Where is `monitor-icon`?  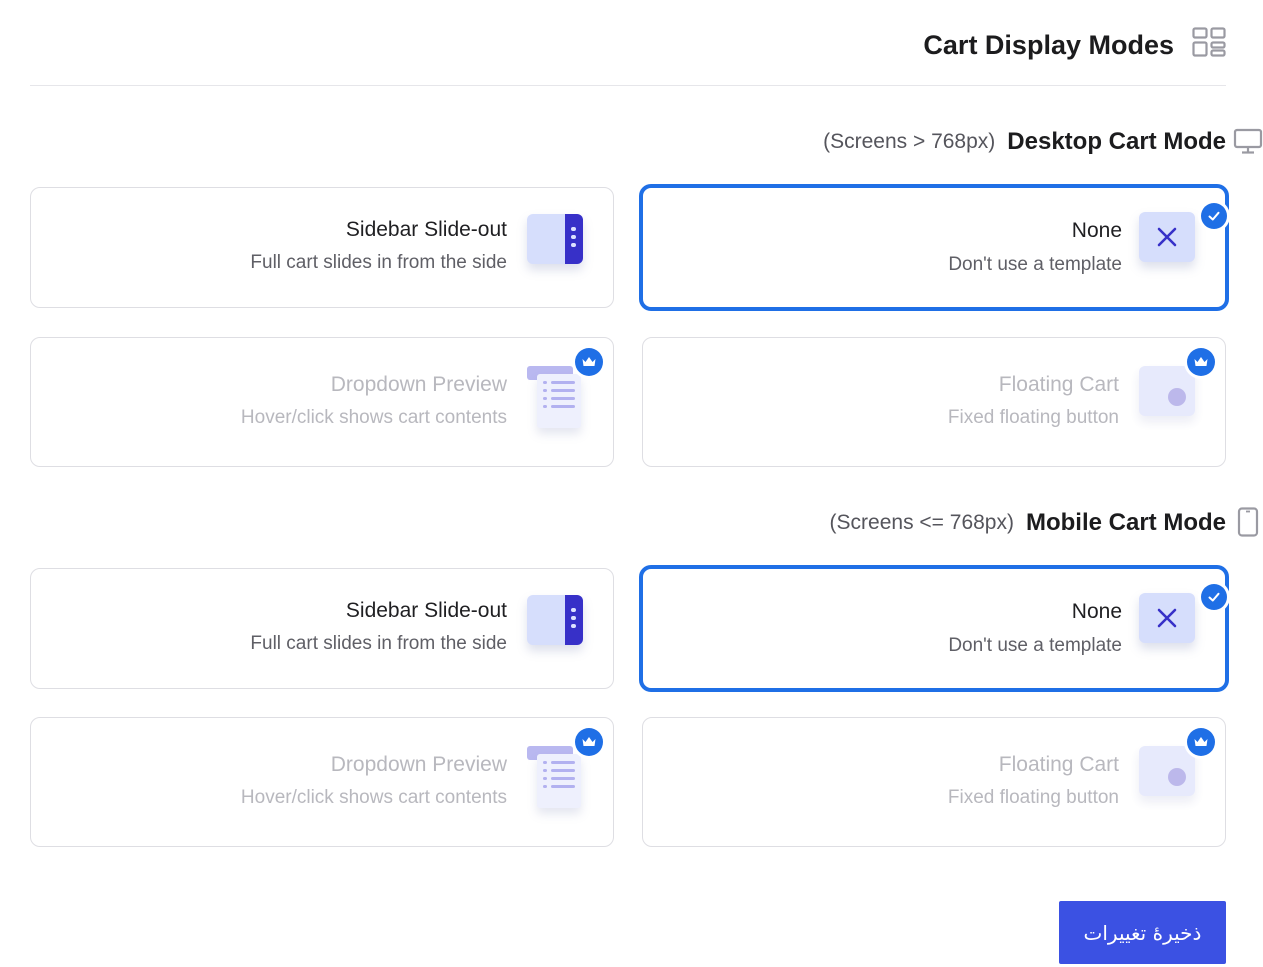
monitor-icon is located at coordinates (1248, 141).